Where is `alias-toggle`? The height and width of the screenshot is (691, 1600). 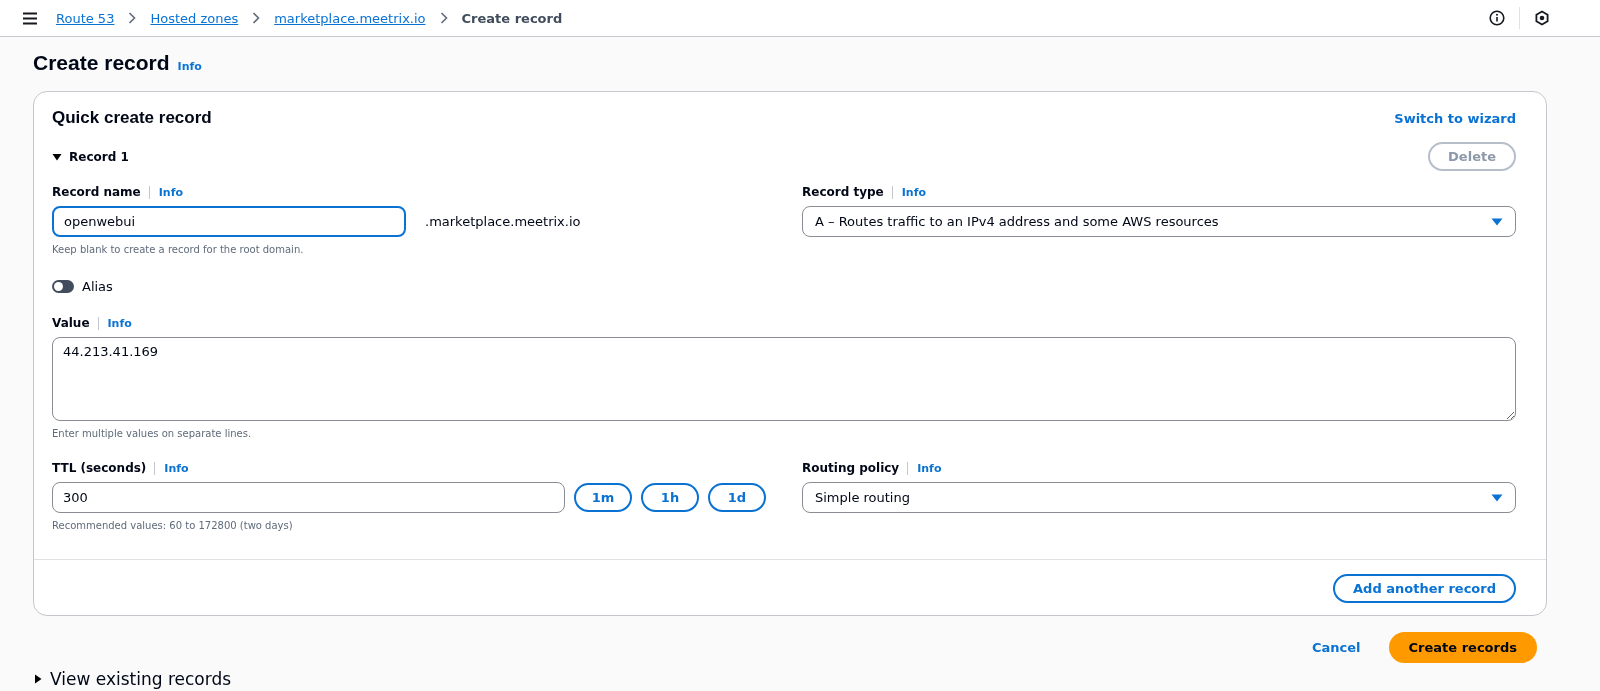 alias-toggle is located at coordinates (63, 286).